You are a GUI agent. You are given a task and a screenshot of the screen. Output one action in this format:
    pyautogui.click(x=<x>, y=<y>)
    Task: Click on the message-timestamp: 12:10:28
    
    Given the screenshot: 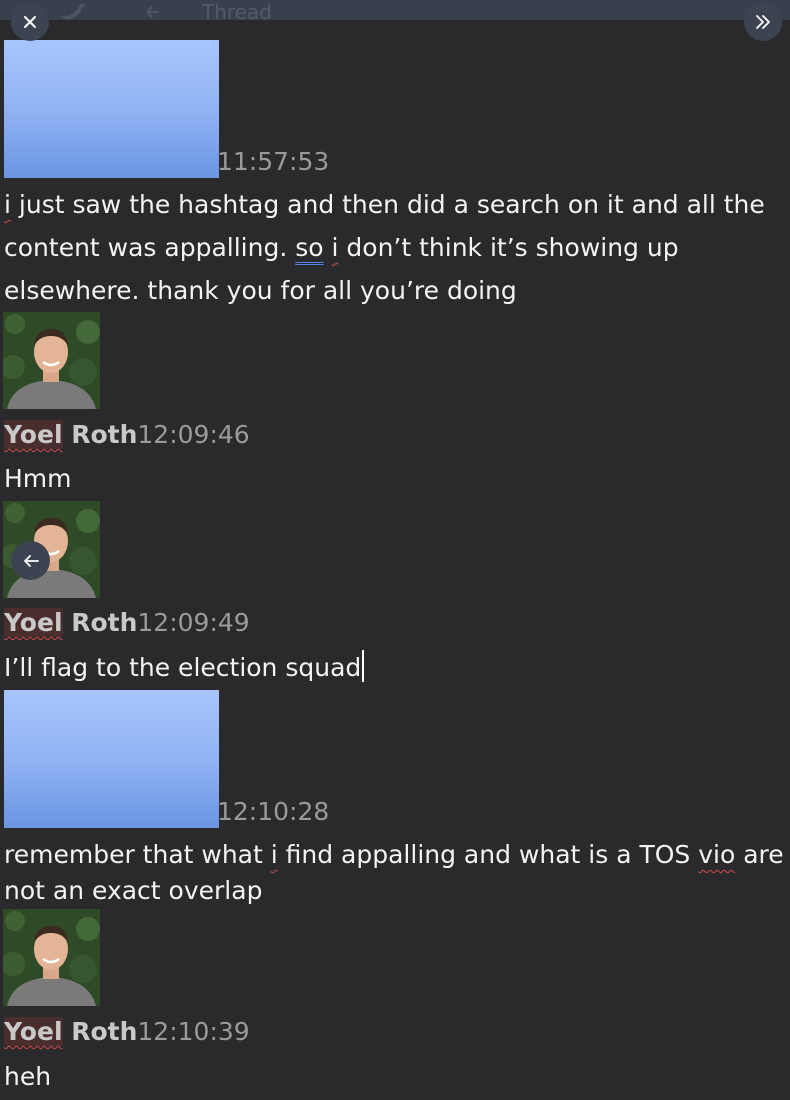 What is the action you would take?
    pyautogui.click(x=273, y=811)
    